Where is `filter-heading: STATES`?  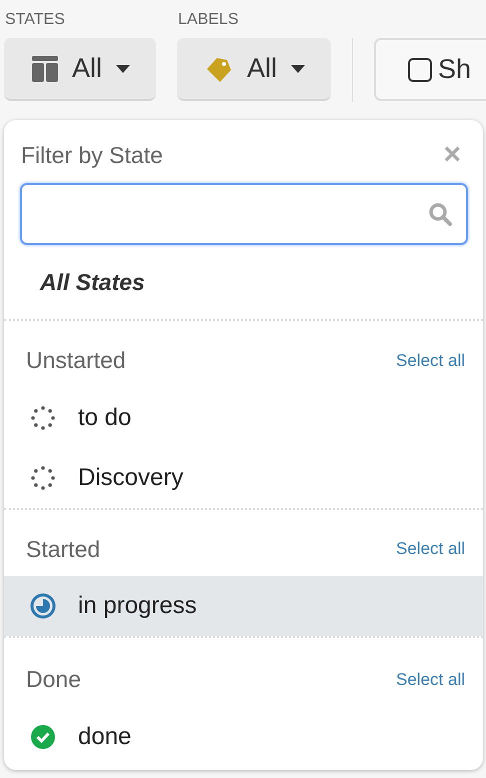
filter-heading: STATES is located at coordinates (35, 20).